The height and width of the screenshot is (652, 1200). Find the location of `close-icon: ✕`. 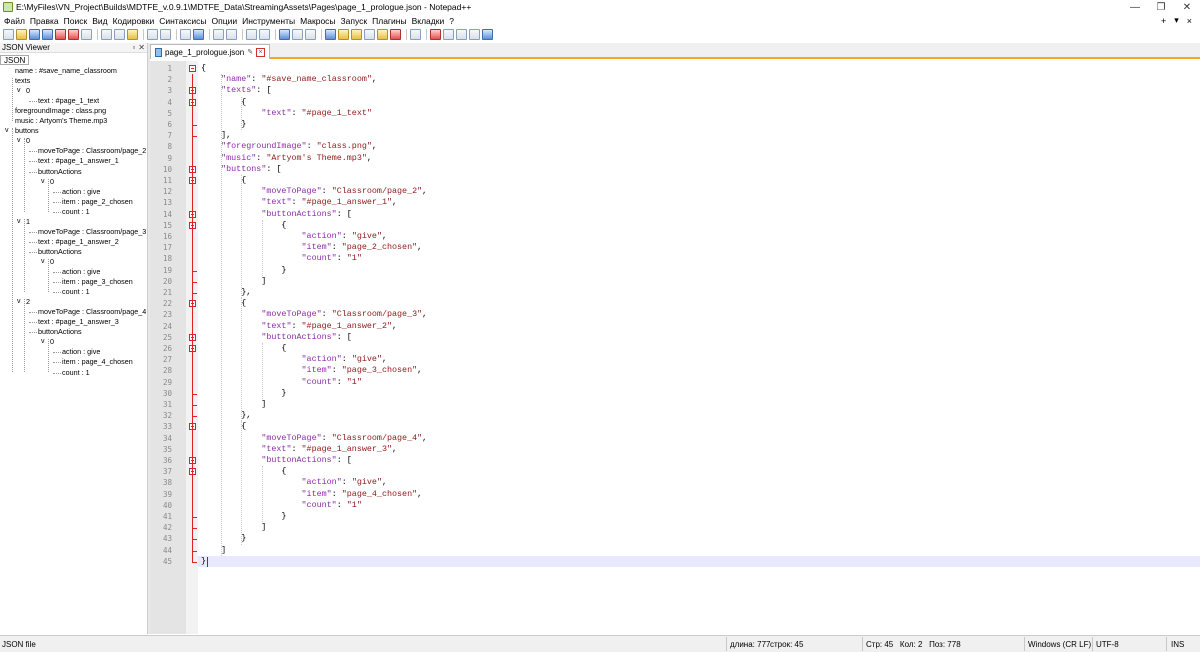

close-icon: ✕ is located at coordinates (1187, 7).